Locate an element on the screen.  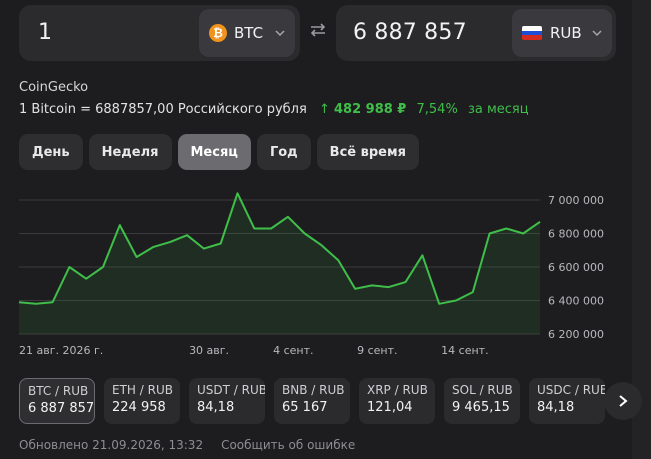
pair-card-xrp-rub: XRP / RUB 121,04 is located at coordinates (397, 401).